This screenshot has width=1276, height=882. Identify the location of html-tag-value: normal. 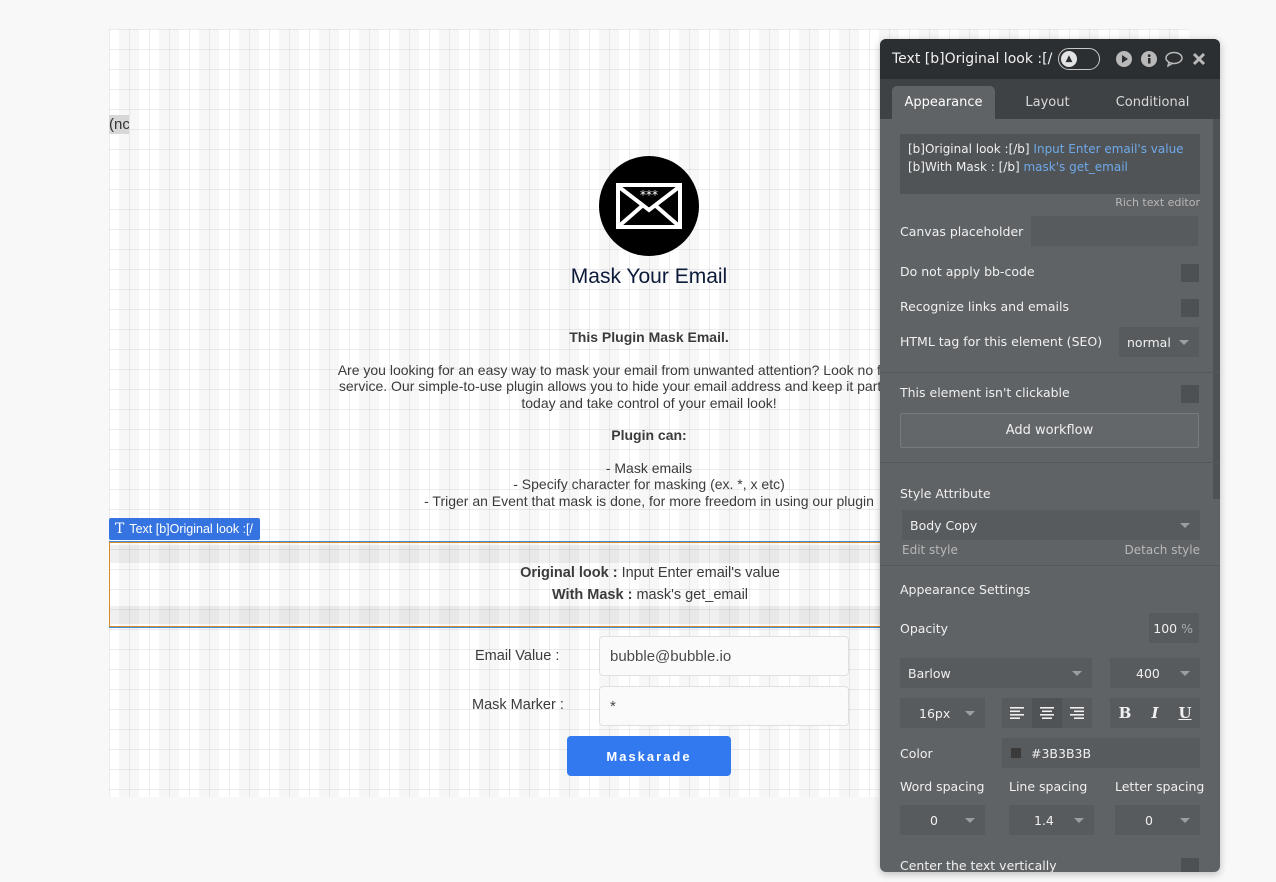
(1149, 342).